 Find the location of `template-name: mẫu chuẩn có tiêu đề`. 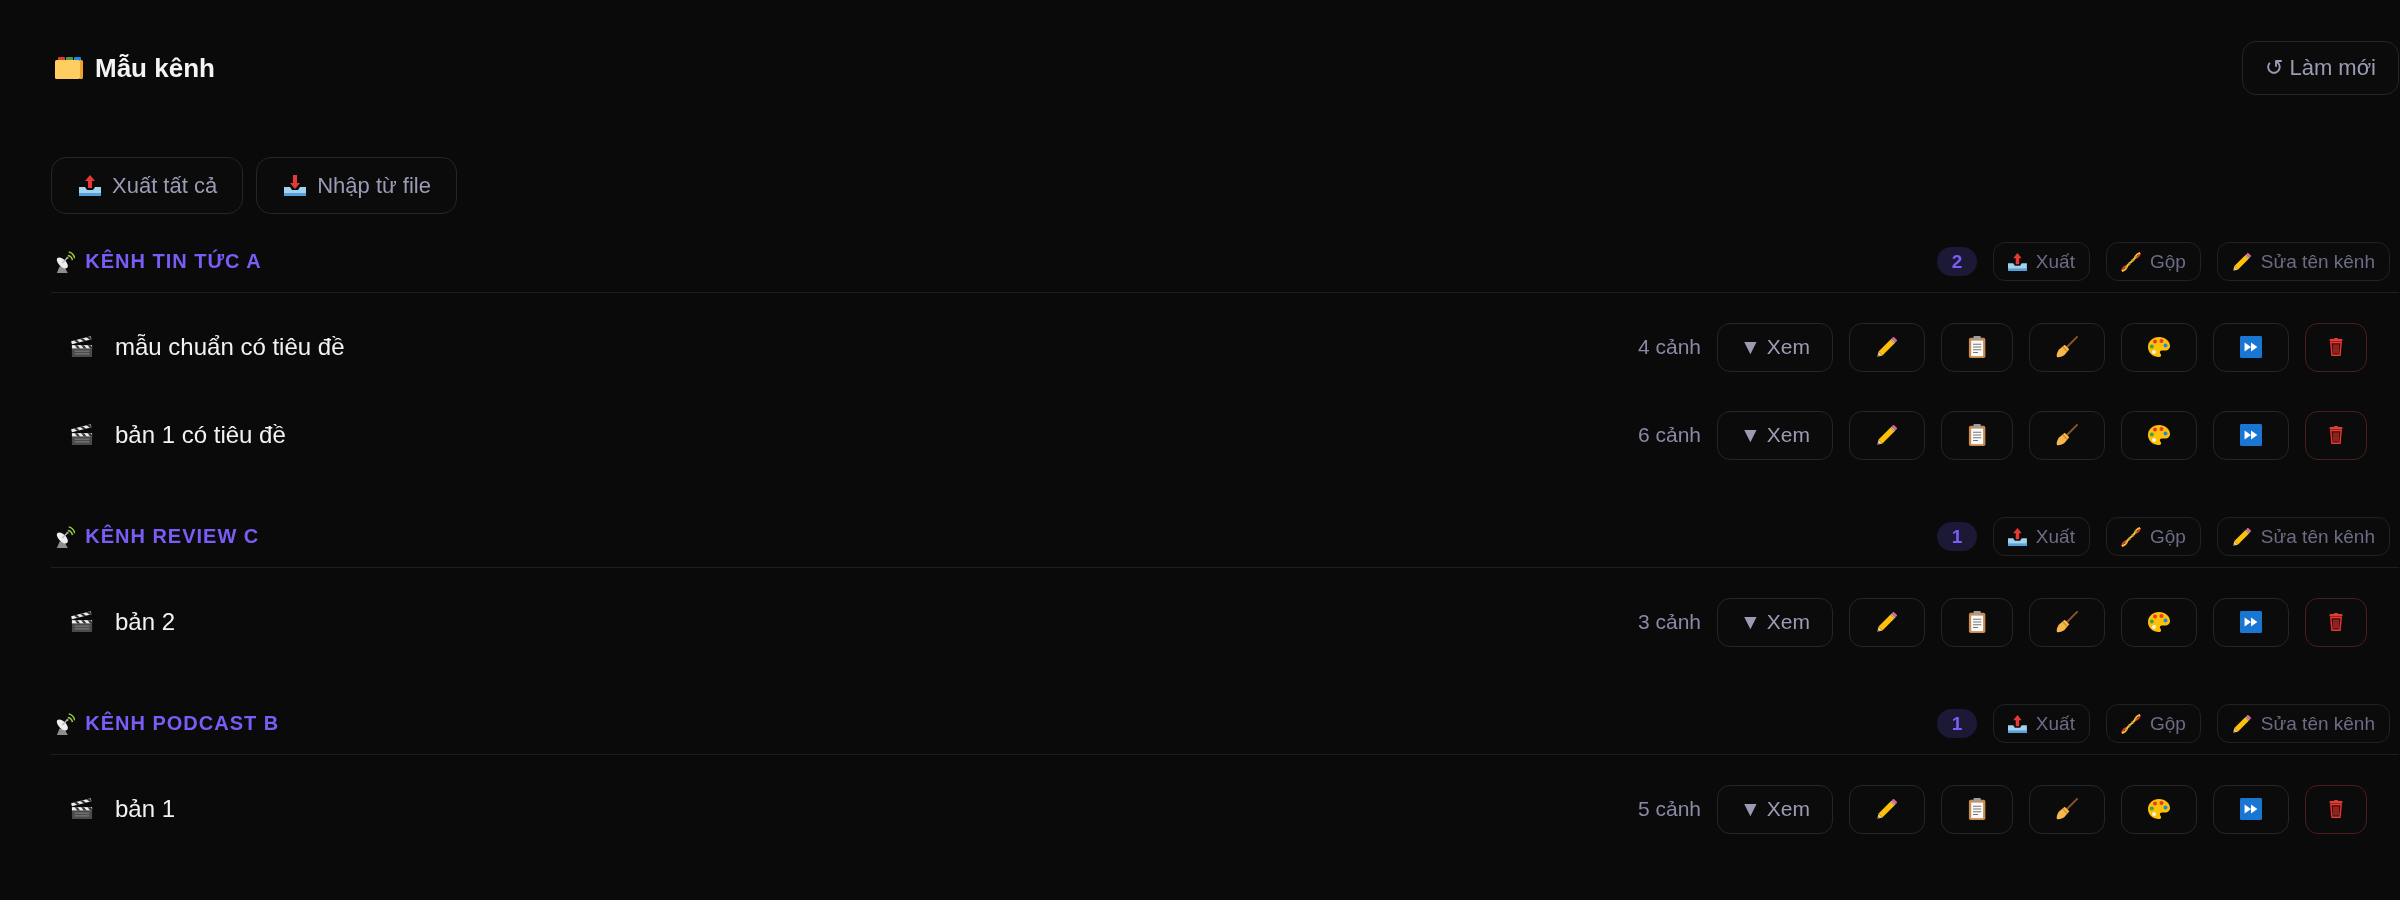

template-name: mẫu chuẩn có tiêu đề is located at coordinates (230, 347).